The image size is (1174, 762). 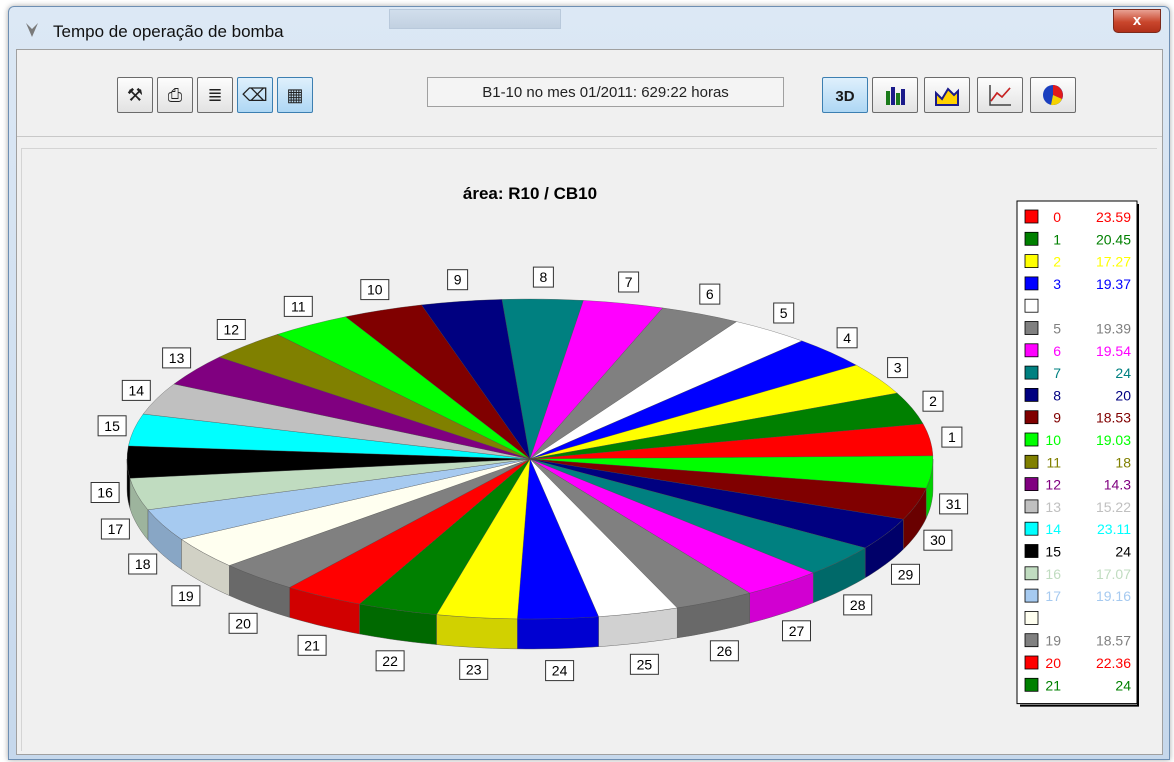 I want to click on close-button: x, so click(x=1137, y=21).